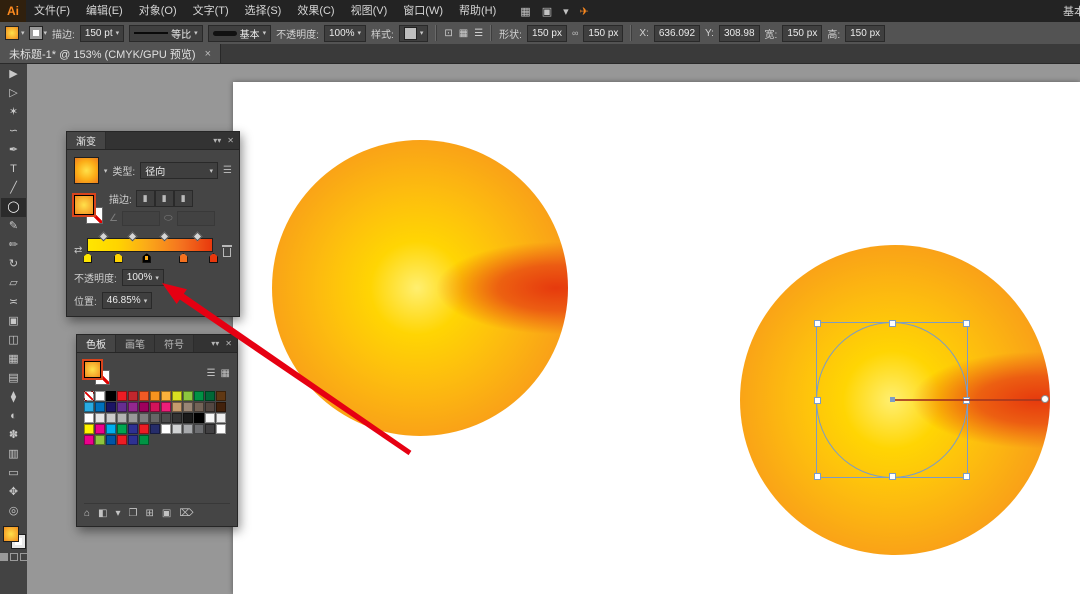  I want to click on panel-menu-icon: ☰, so click(227, 170).